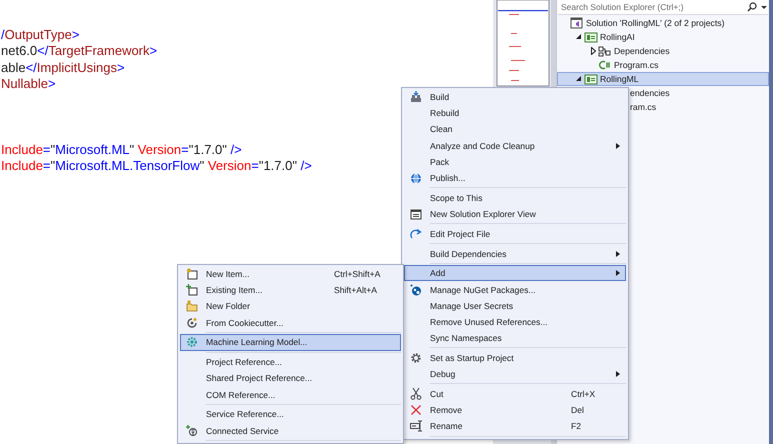  Describe the element at coordinates (663, 23) in the screenshot. I see `tree-item: Solution 'RollingML' (2 of 2 projects)` at that location.